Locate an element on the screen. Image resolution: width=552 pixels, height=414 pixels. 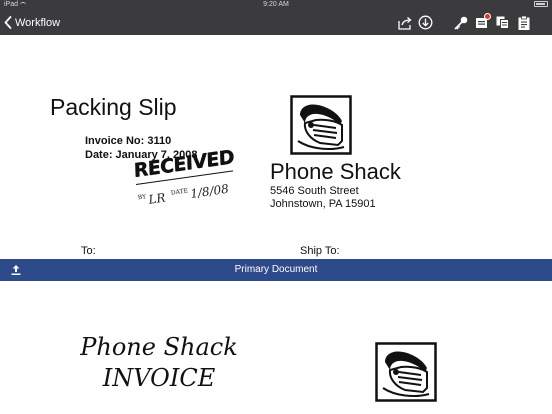
stamp-date: 1/8/08 is located at coordinates (209, 191).